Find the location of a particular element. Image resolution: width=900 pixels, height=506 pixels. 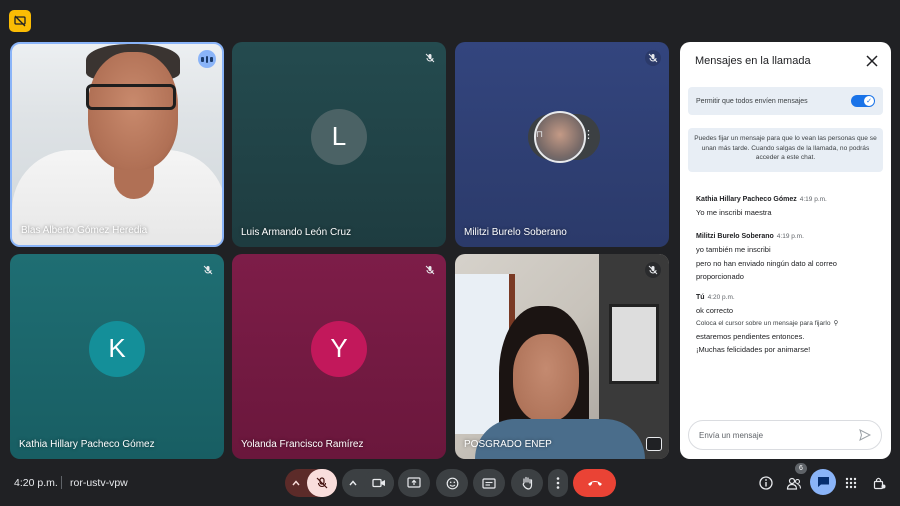

audio-options-button is located at coordinates (296, 483).